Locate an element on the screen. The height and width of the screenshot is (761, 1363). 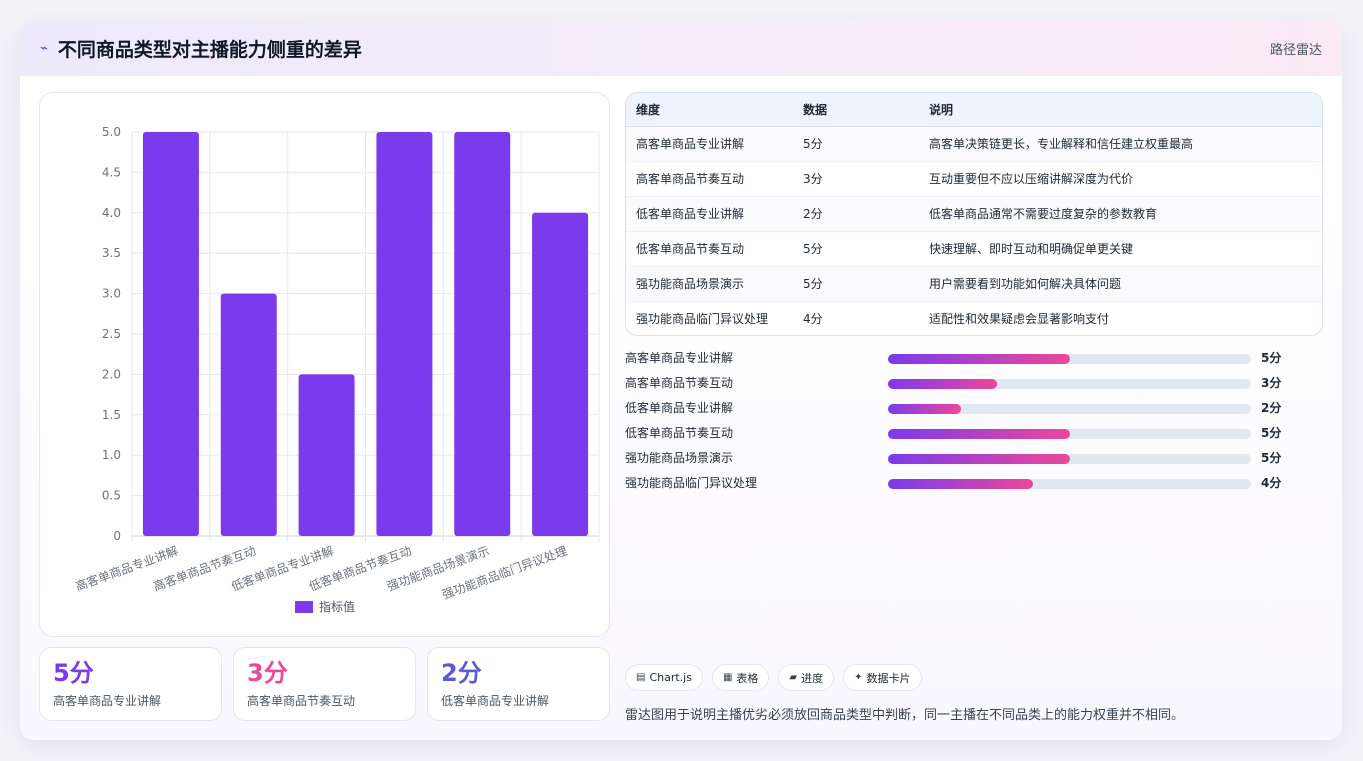
table-cell: 高客单决策链更长，专业解释和信任建立权重最高 is located at coordinates (1120, 144).